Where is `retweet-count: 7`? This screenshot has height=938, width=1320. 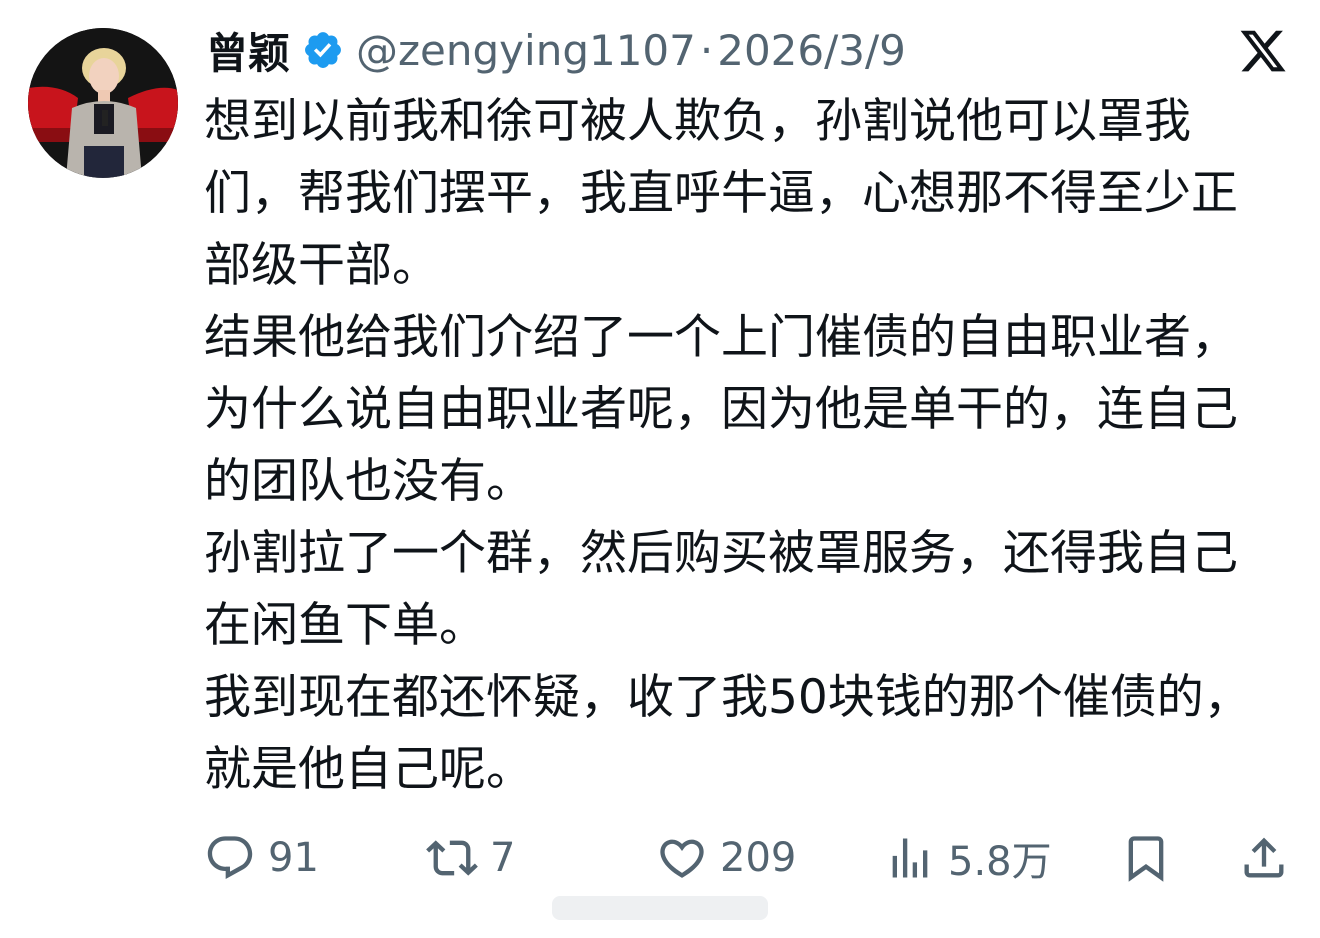
retweet-count: 7 is located at coordinates (503, 858).